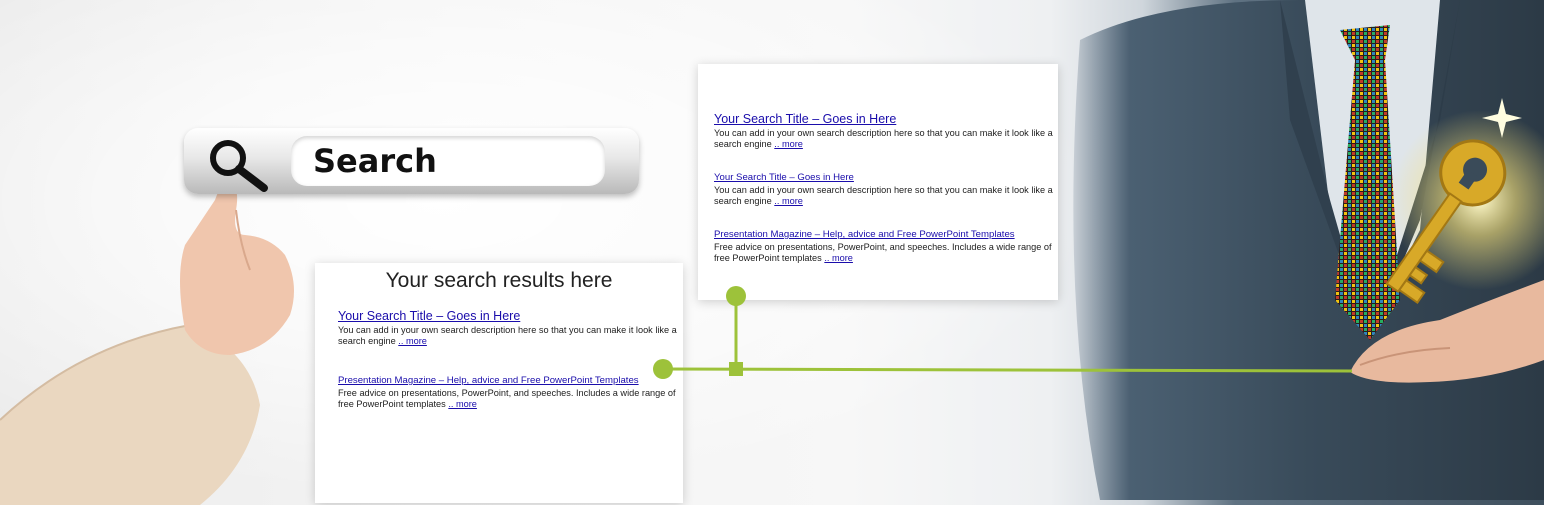  I want to click on search-bar: Search, so click(411, 161).